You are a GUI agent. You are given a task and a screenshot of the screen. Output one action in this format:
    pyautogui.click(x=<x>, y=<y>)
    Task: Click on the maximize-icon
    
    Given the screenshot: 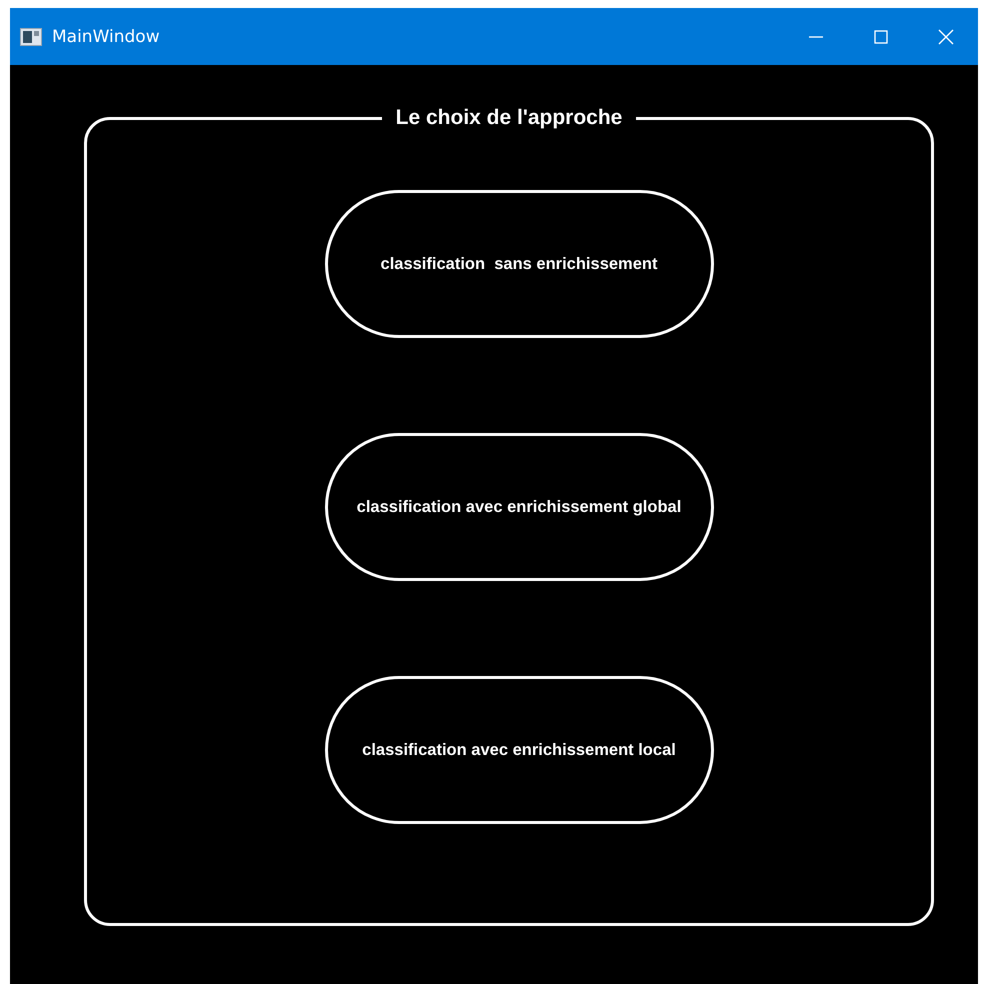 What is the action you would take?
    pyautogui.click(x=881, y=37)
    